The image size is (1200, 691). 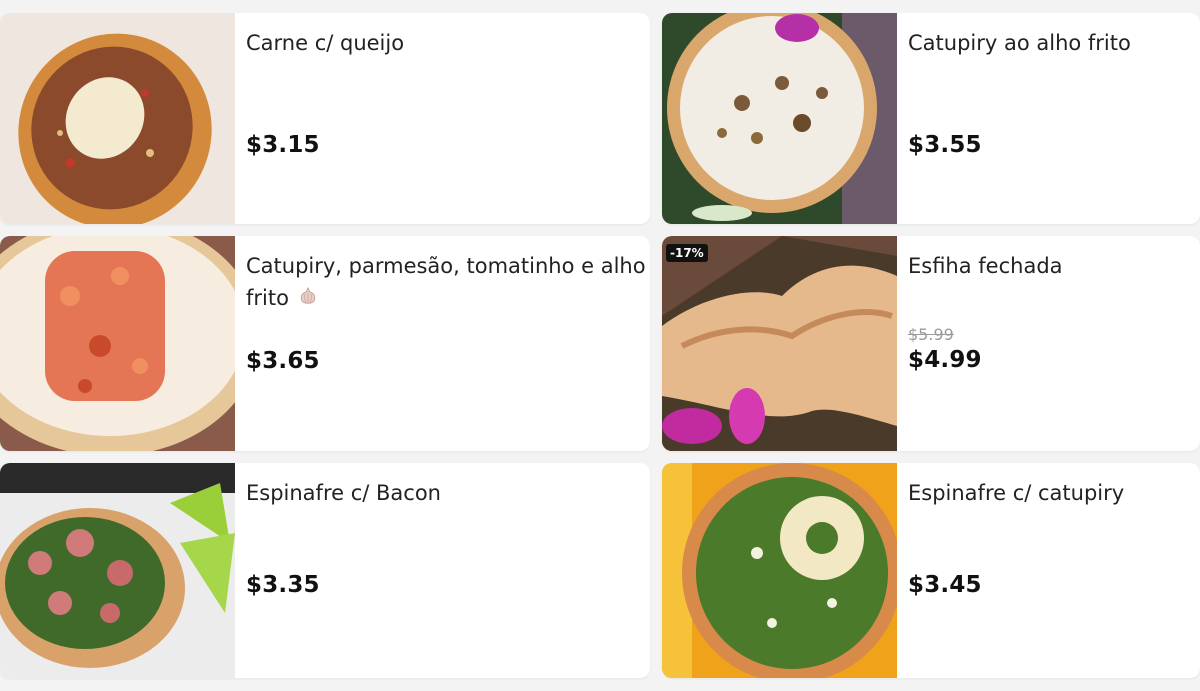 I want to click on item-image: -17%, so click(x=779, y=343).